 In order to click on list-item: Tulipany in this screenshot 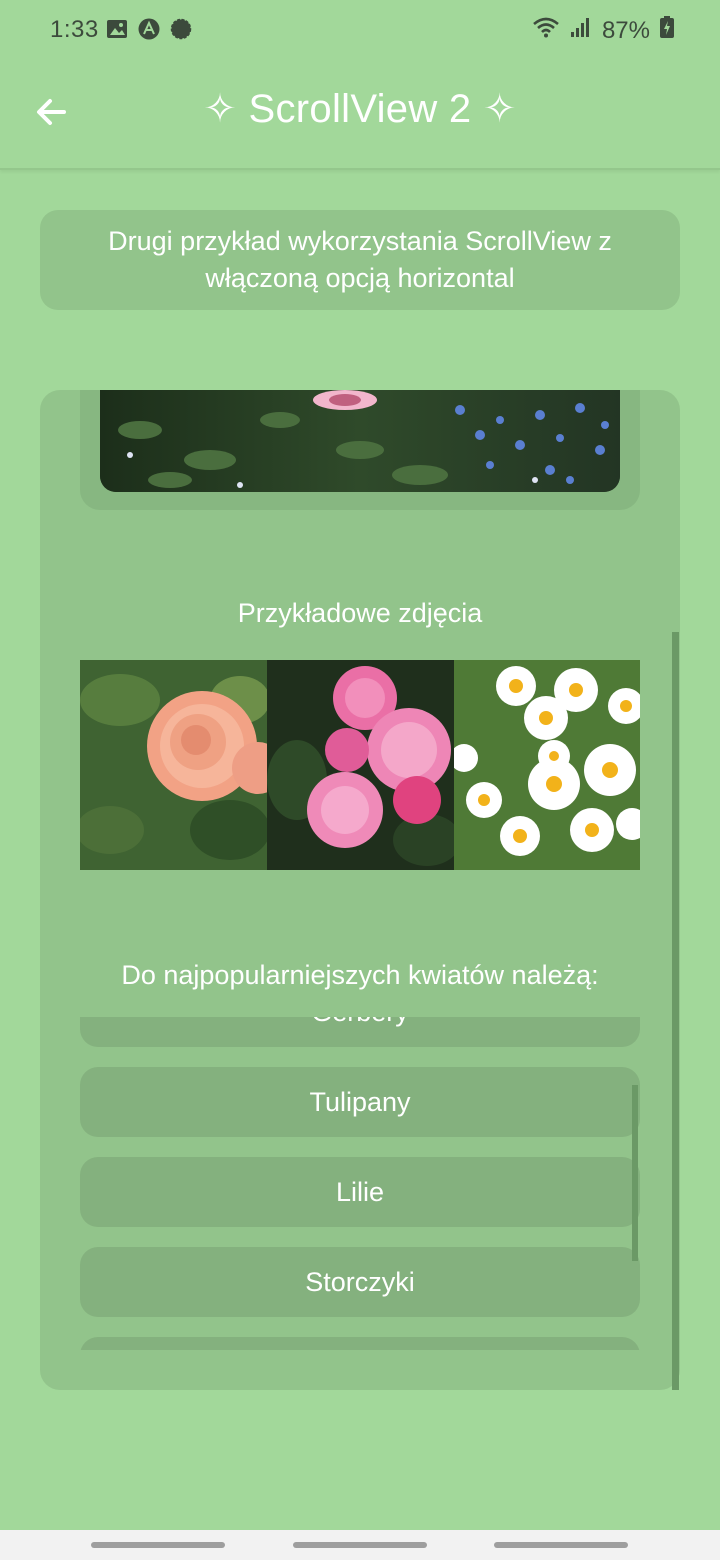, I will do `click(360, 1102)`.